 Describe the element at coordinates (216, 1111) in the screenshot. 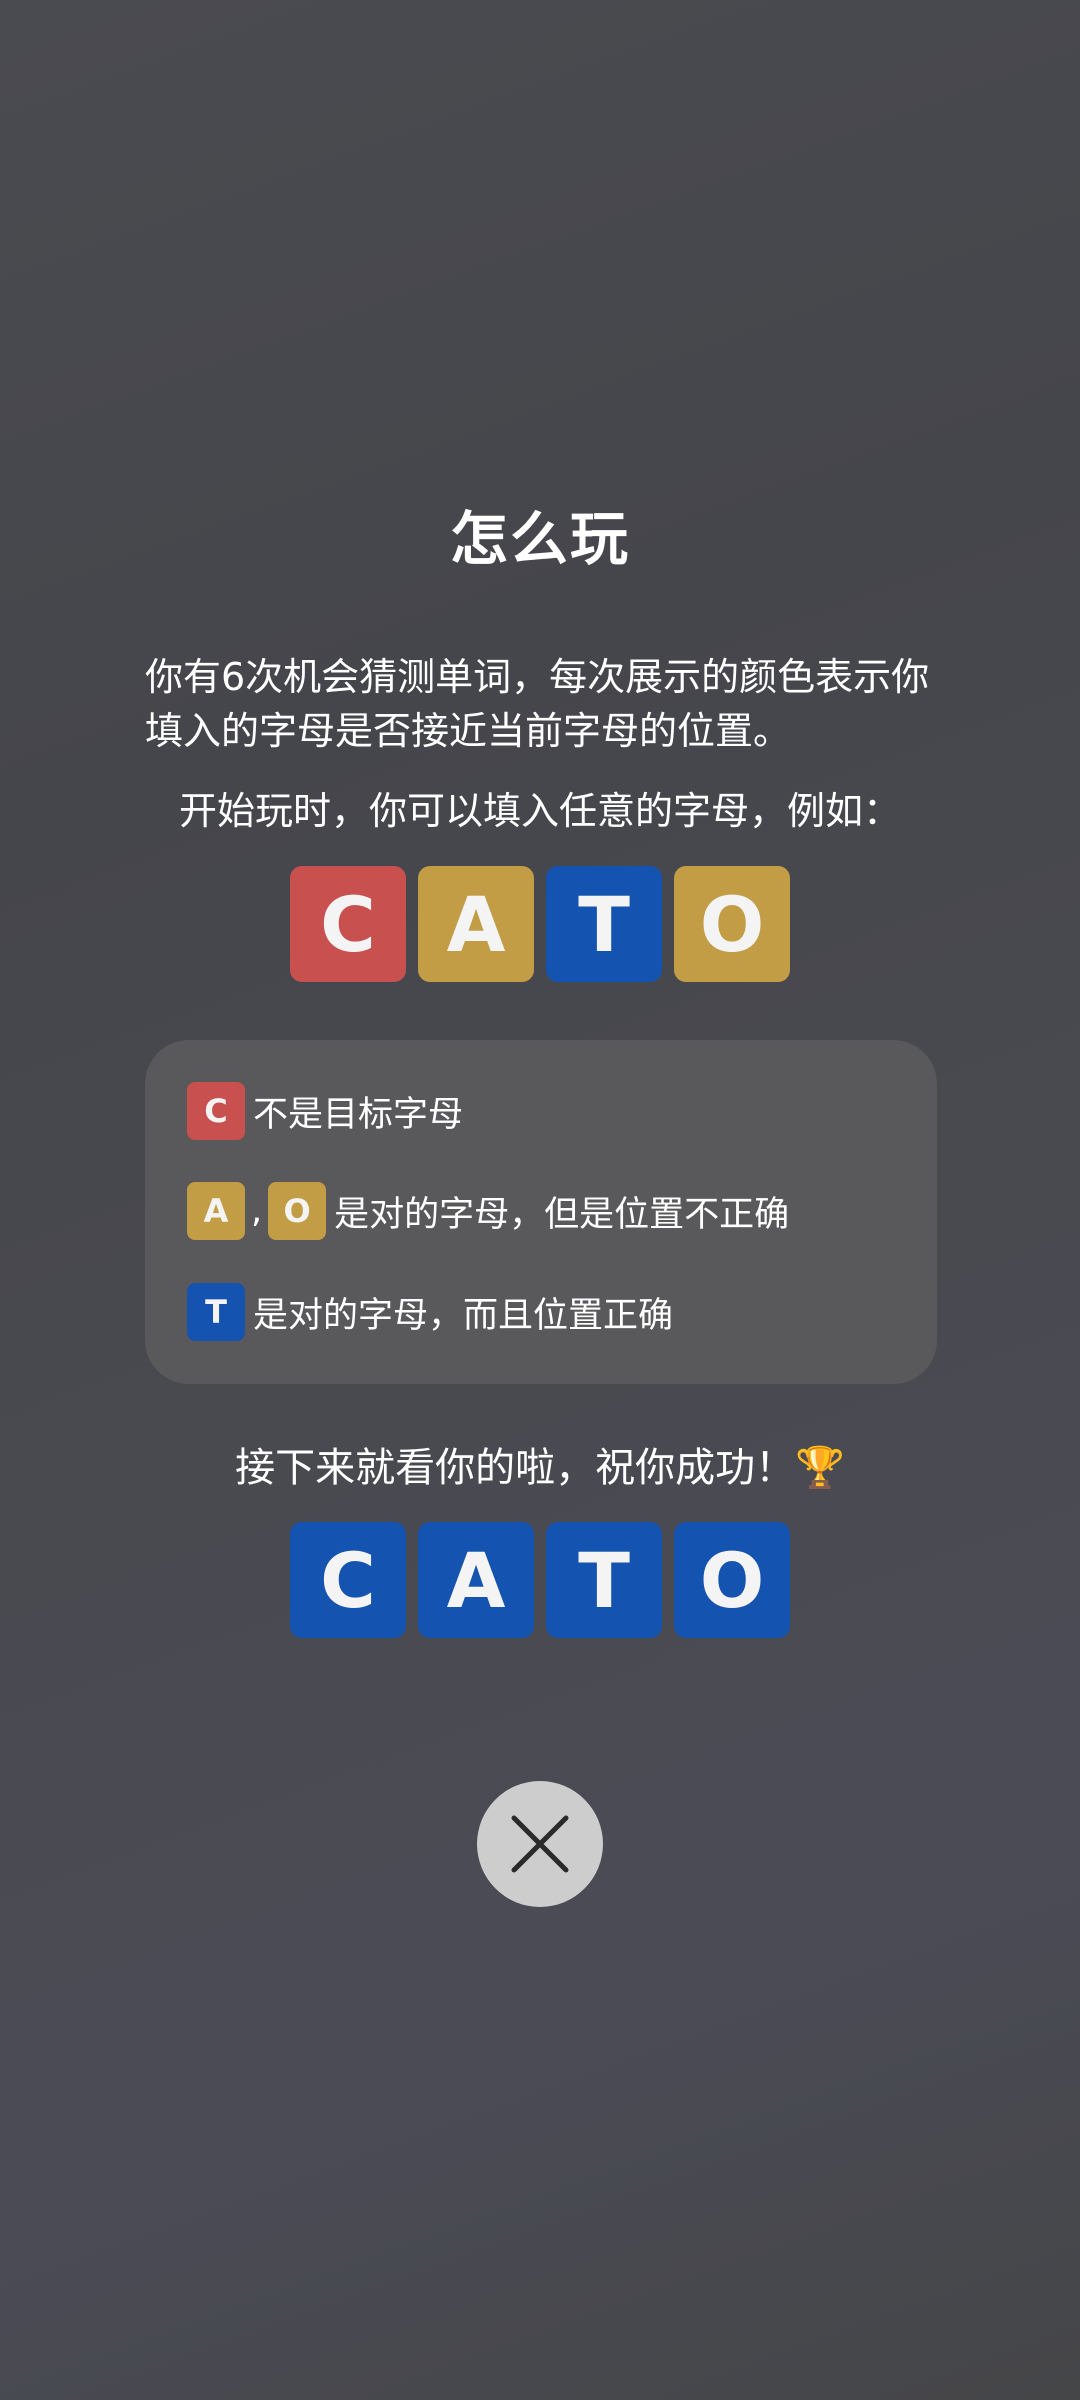

I see `legend-tile-absent: C` at that location.